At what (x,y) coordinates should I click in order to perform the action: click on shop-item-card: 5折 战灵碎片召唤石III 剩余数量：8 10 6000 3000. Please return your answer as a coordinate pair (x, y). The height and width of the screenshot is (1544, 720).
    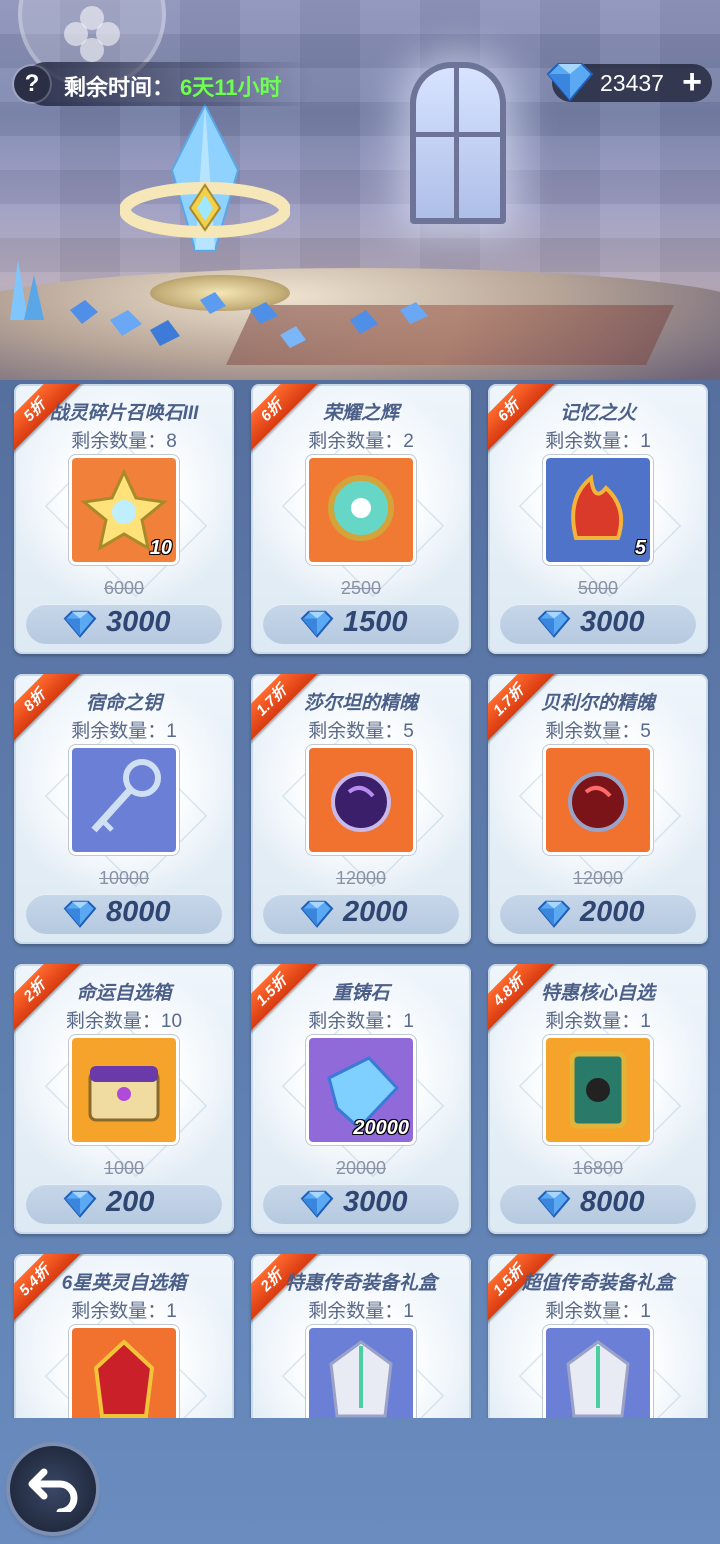
    Looking at the image, I should click on (124, 519).